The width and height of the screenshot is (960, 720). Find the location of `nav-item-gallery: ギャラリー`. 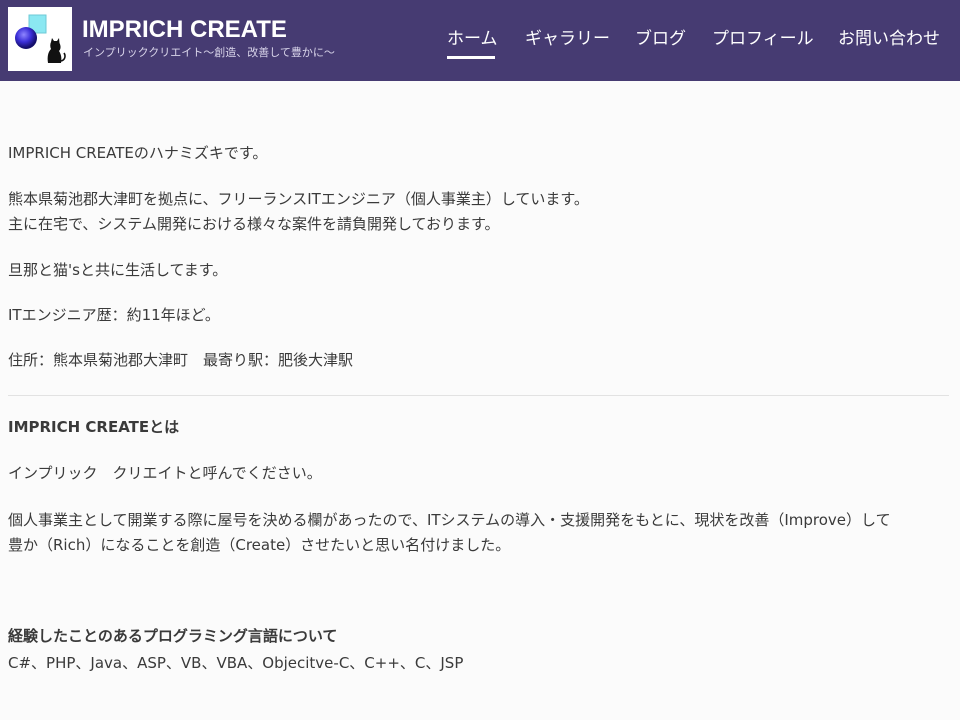

nav-item-gallery: ギャラリー is located at coordinates (567, 39).